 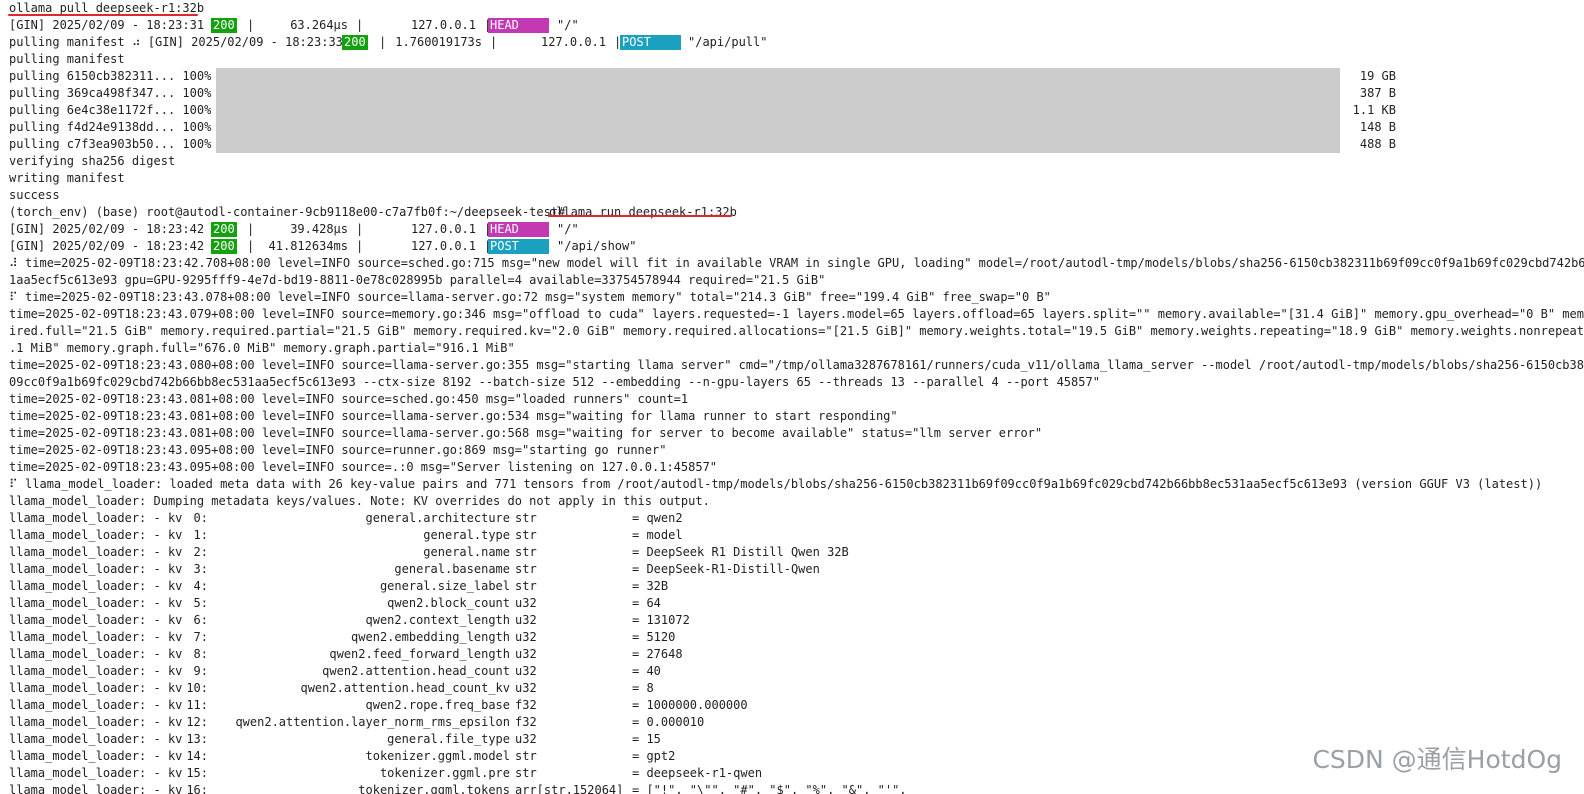 What do you see at coordinates (200, 654) in the screenshot?
I see `kv-index: 8:` at bounding box center [200, 654].